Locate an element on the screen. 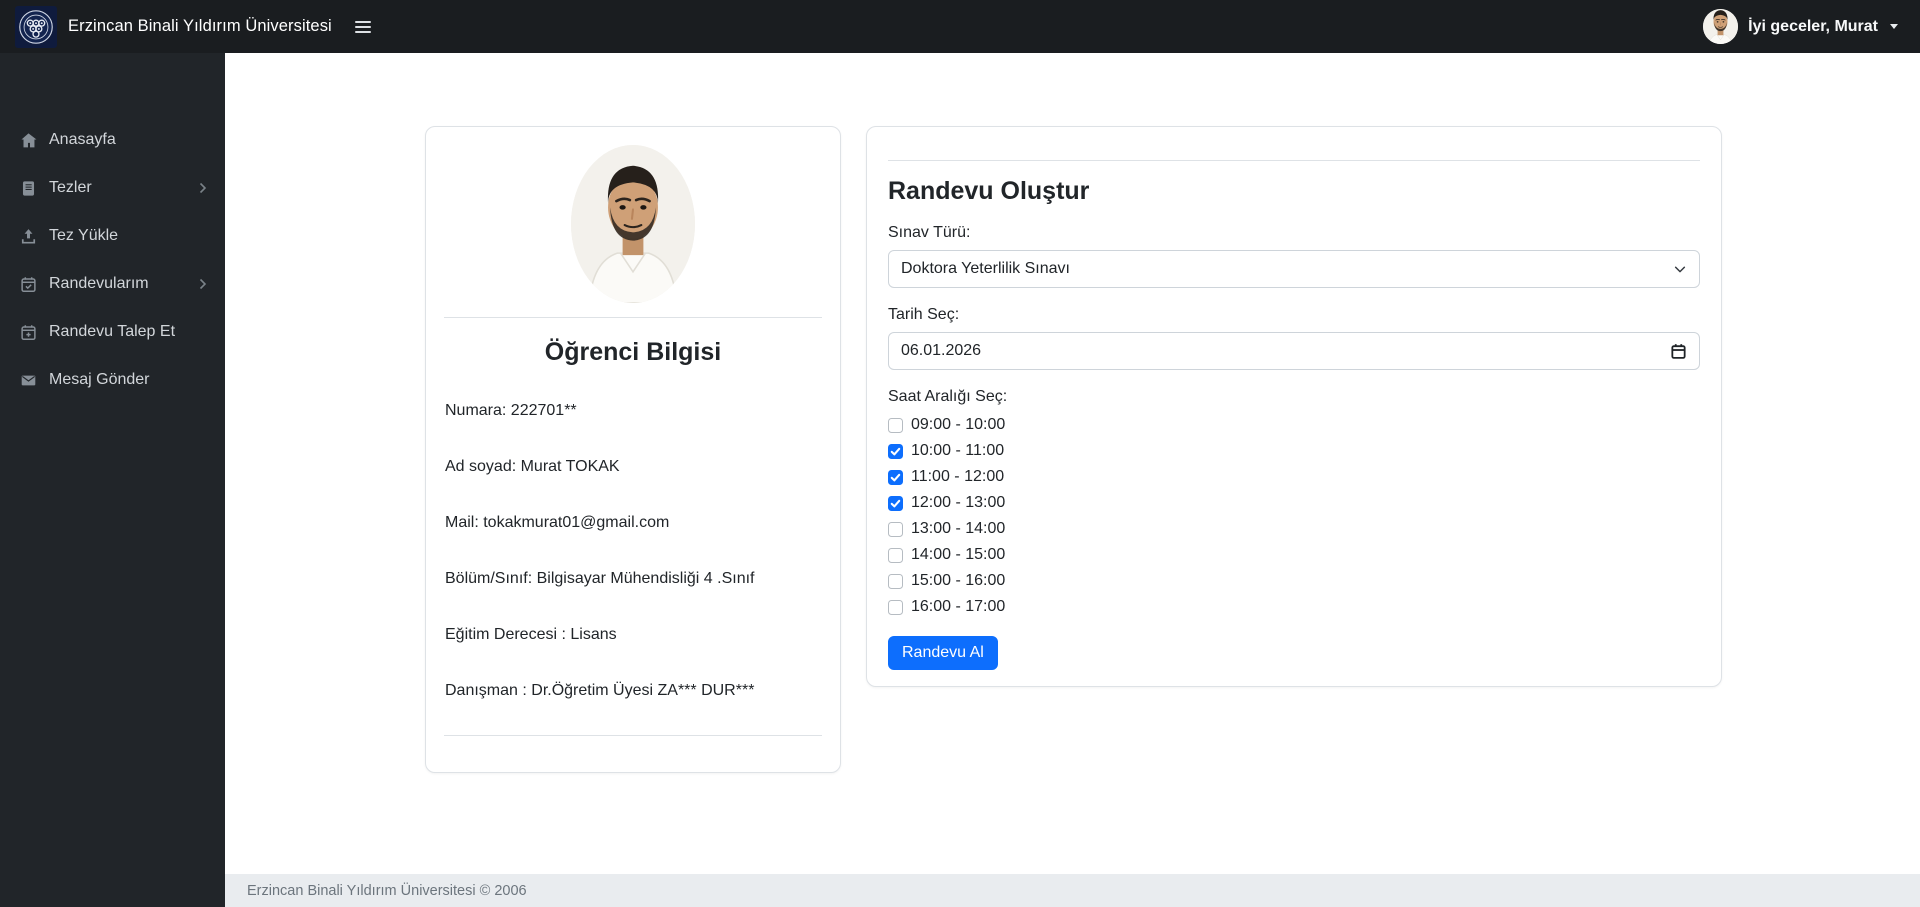 Image resolution: width=1920 pixels, height=907 pixels. exam-type-selected-value: Doktora Yeterlilik Sınavı is located at coordinates (985, 268).